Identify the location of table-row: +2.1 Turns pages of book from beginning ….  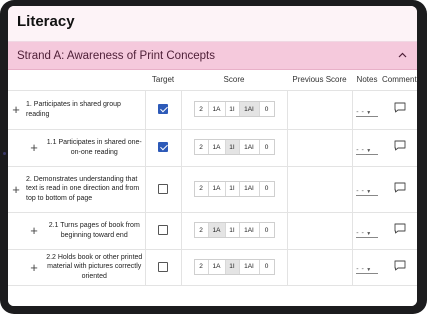
(212, 231).